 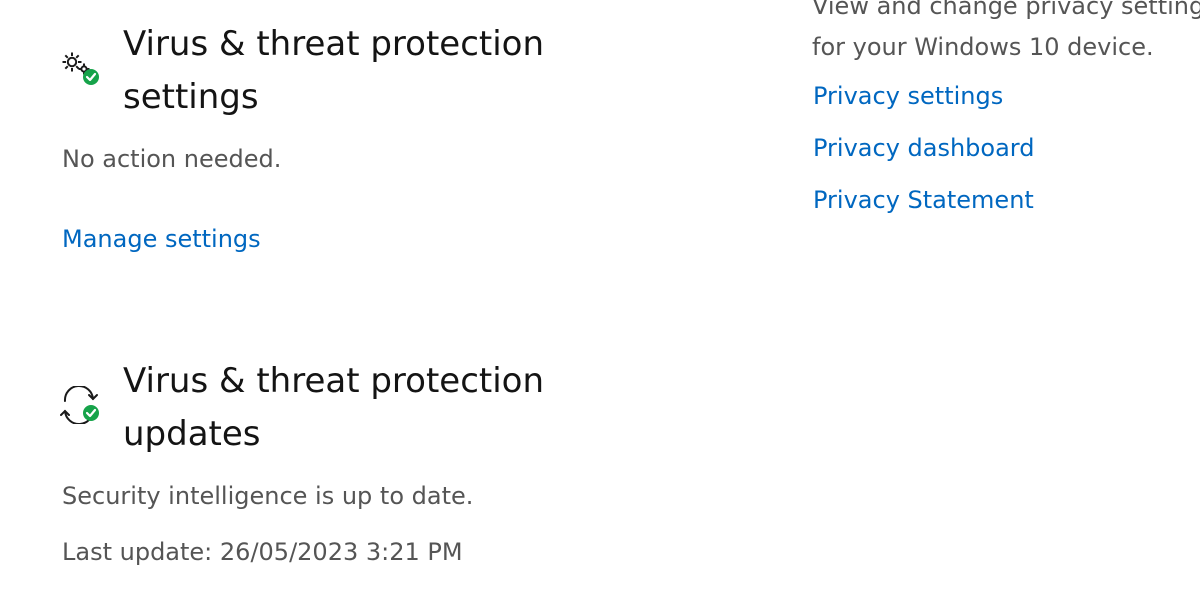 I want to click on manage-settings-link: Manage settings, so click(x=161, y=239).